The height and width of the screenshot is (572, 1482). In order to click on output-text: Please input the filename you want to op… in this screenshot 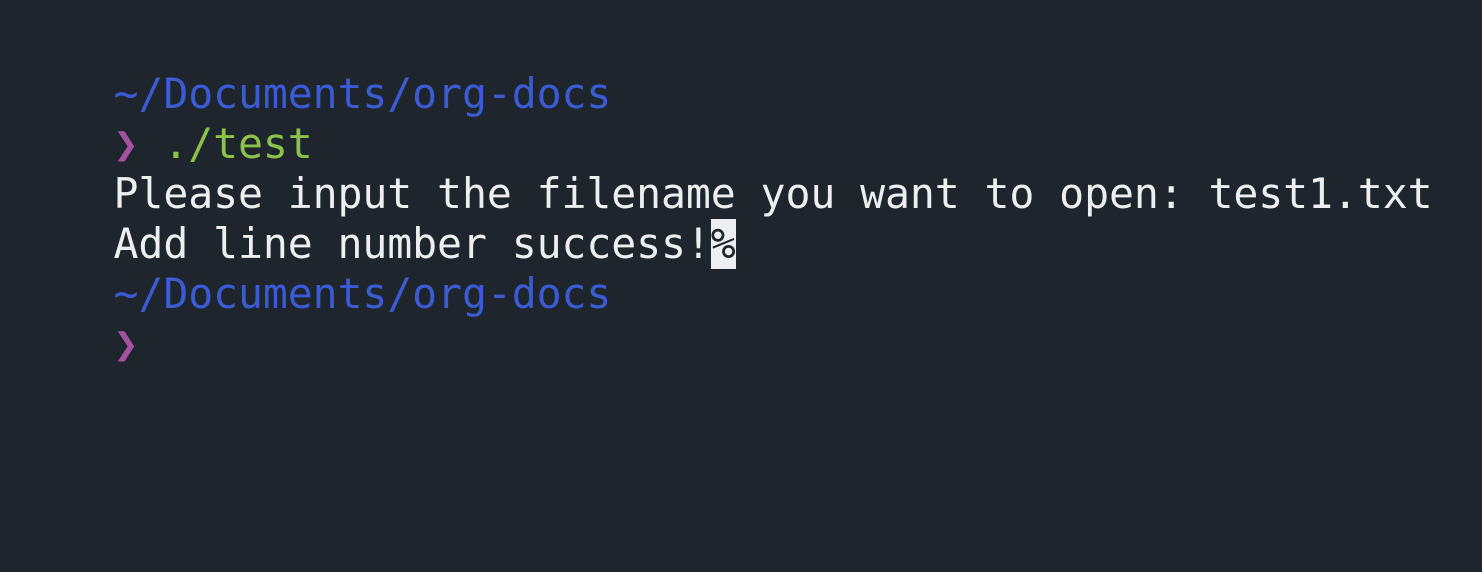, I will do `click(773, 193)`.